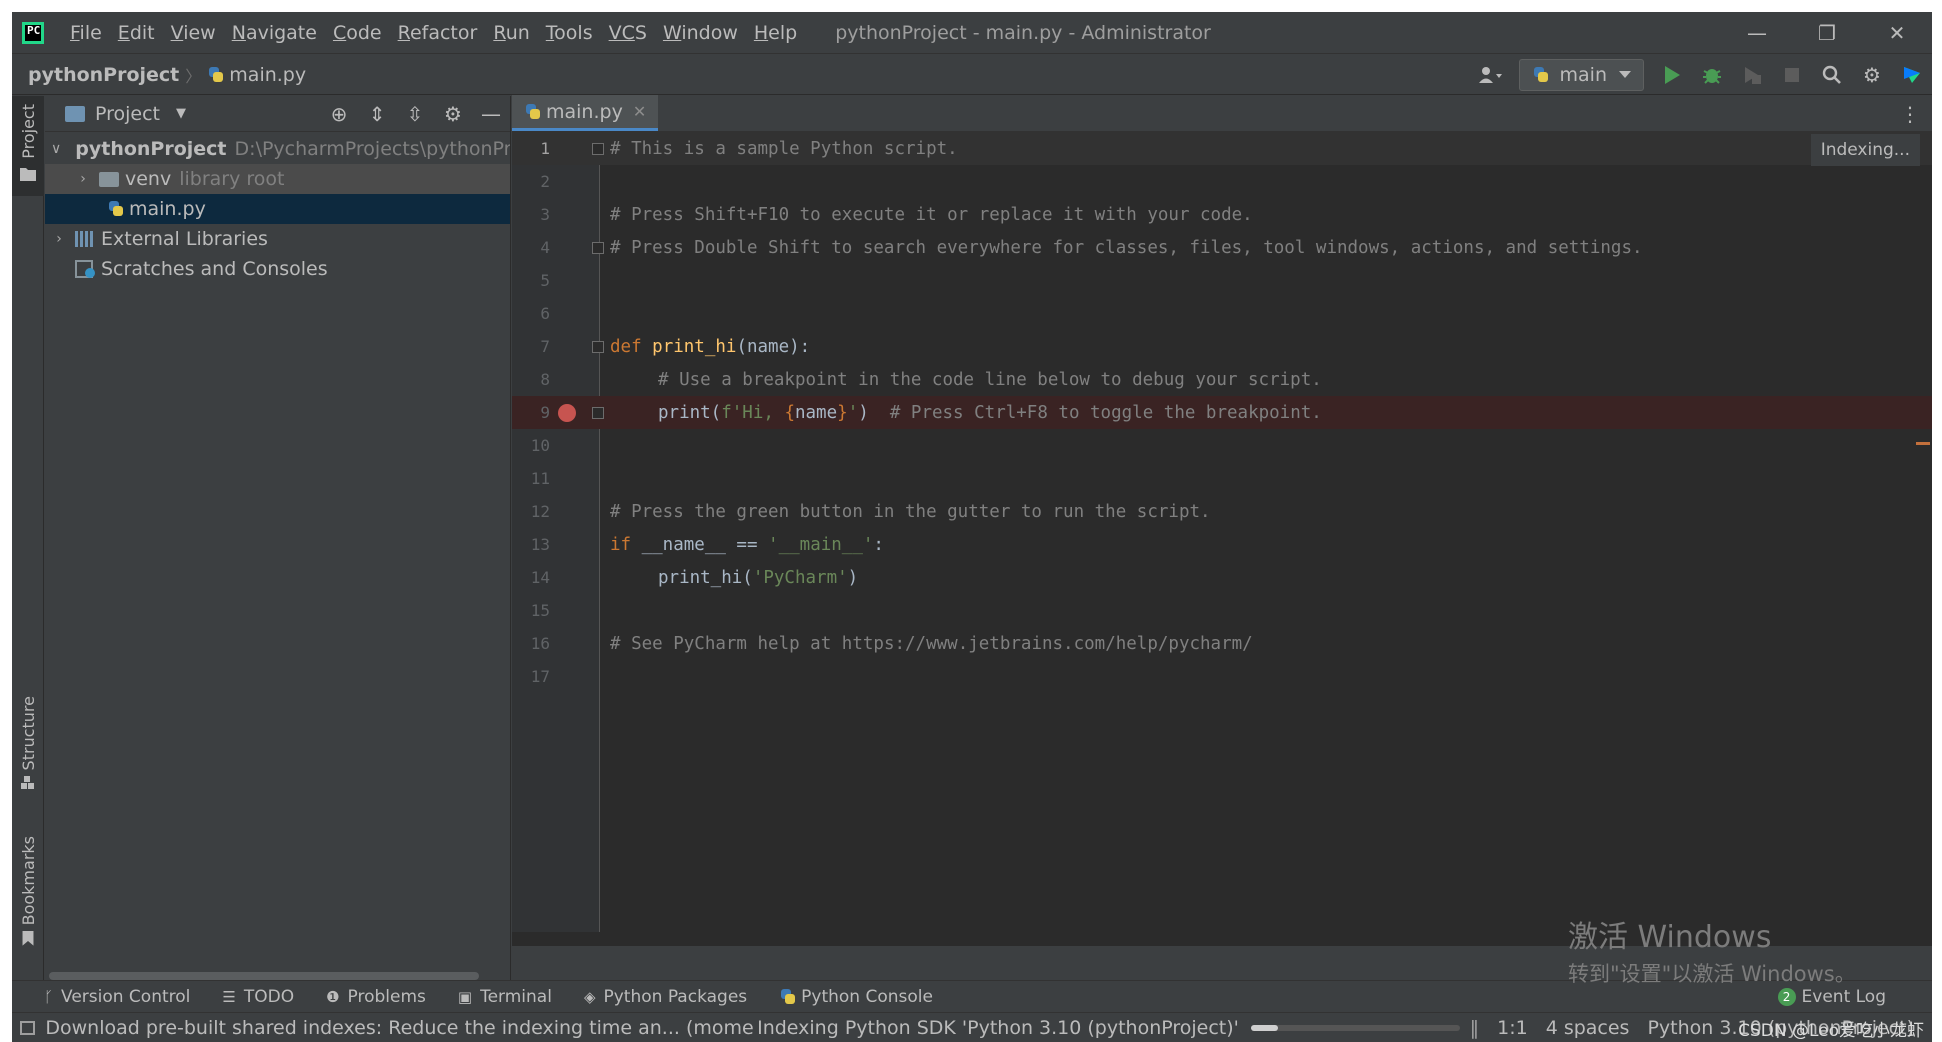 The height and width of the screenshot is (1042, 1942). Describe the element at coordinates (33, 32) in the screenshot. I see `pycharm-logo-icon: PC` at that location.